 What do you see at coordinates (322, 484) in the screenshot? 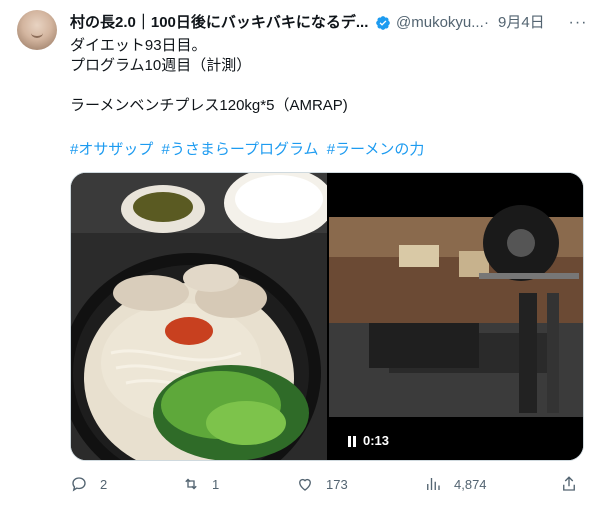
I see `like-button: 173` at bounding box center [322, 484].